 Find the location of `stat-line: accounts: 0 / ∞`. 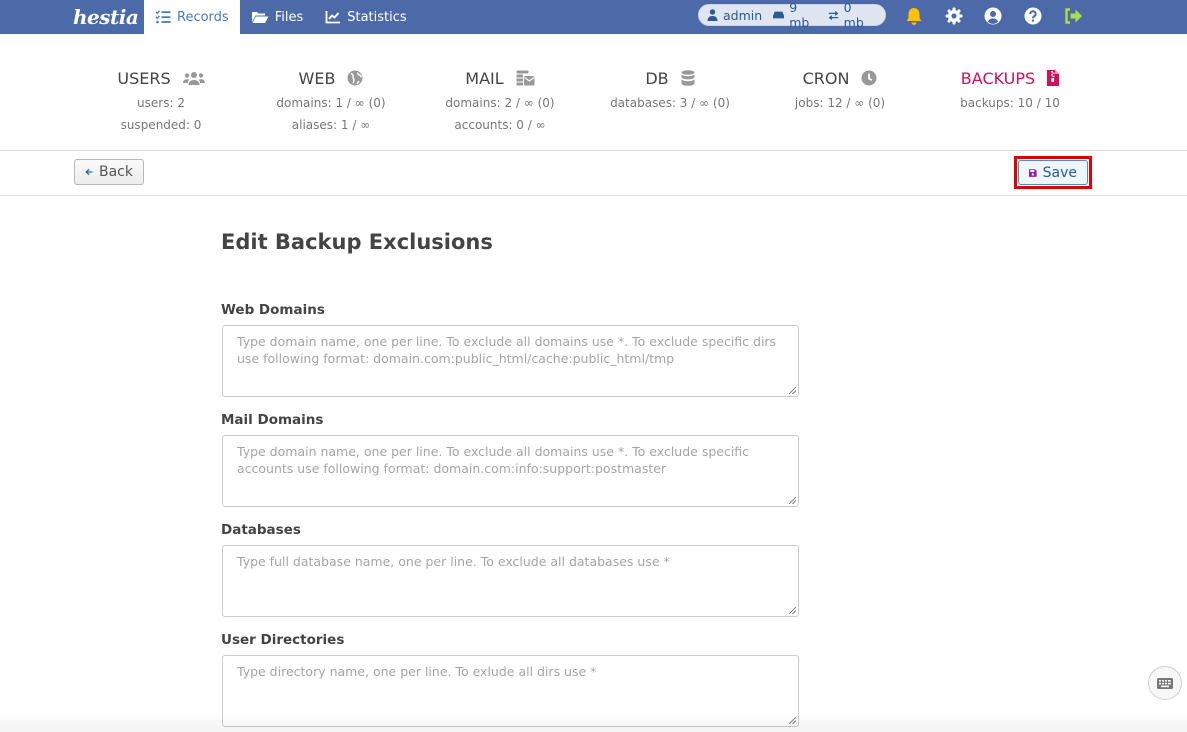

stat-line: accounts: 0 / ∞ is located at coordinates (500, 125).